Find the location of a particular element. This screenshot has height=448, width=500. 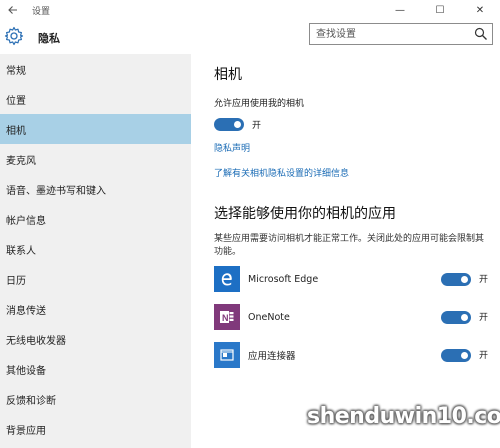

allow-toggle-row: 开 is located at coordinates (354, 124).